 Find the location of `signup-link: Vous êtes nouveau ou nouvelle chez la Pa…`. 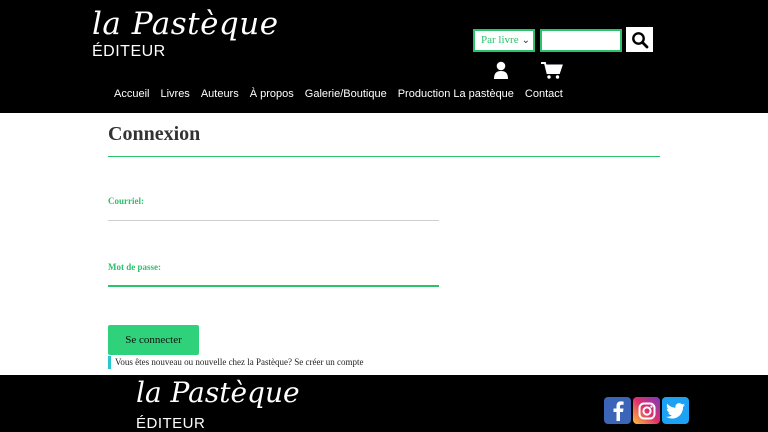

signup-link: Vous êtes nouveau ou nouvelle chez la Pa… is located at coordinates (236, 362).